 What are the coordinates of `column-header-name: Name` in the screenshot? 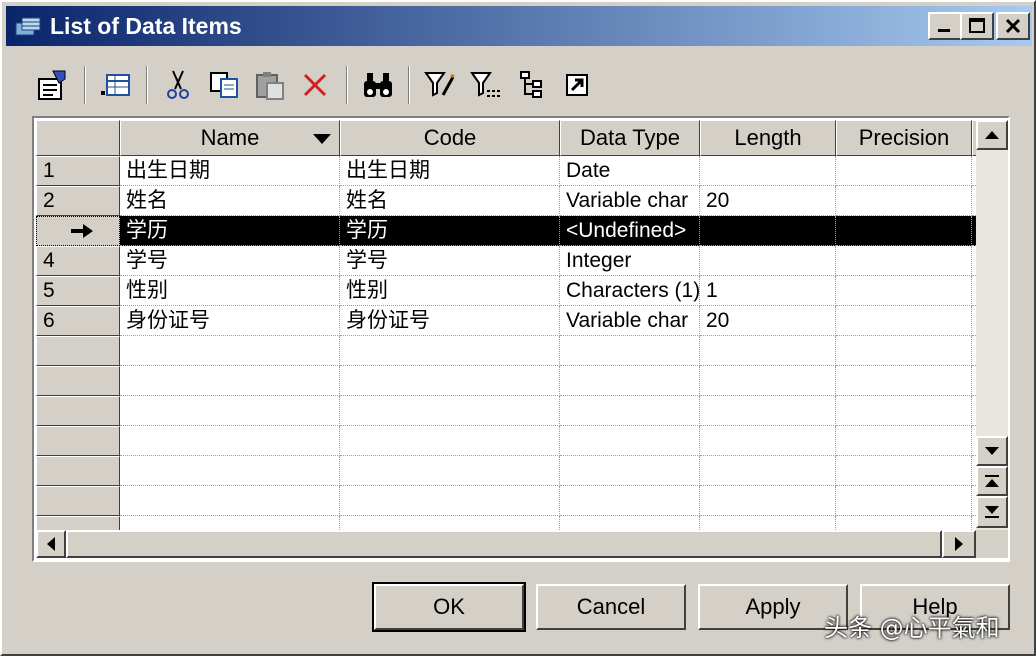 It's located at (230, 138).